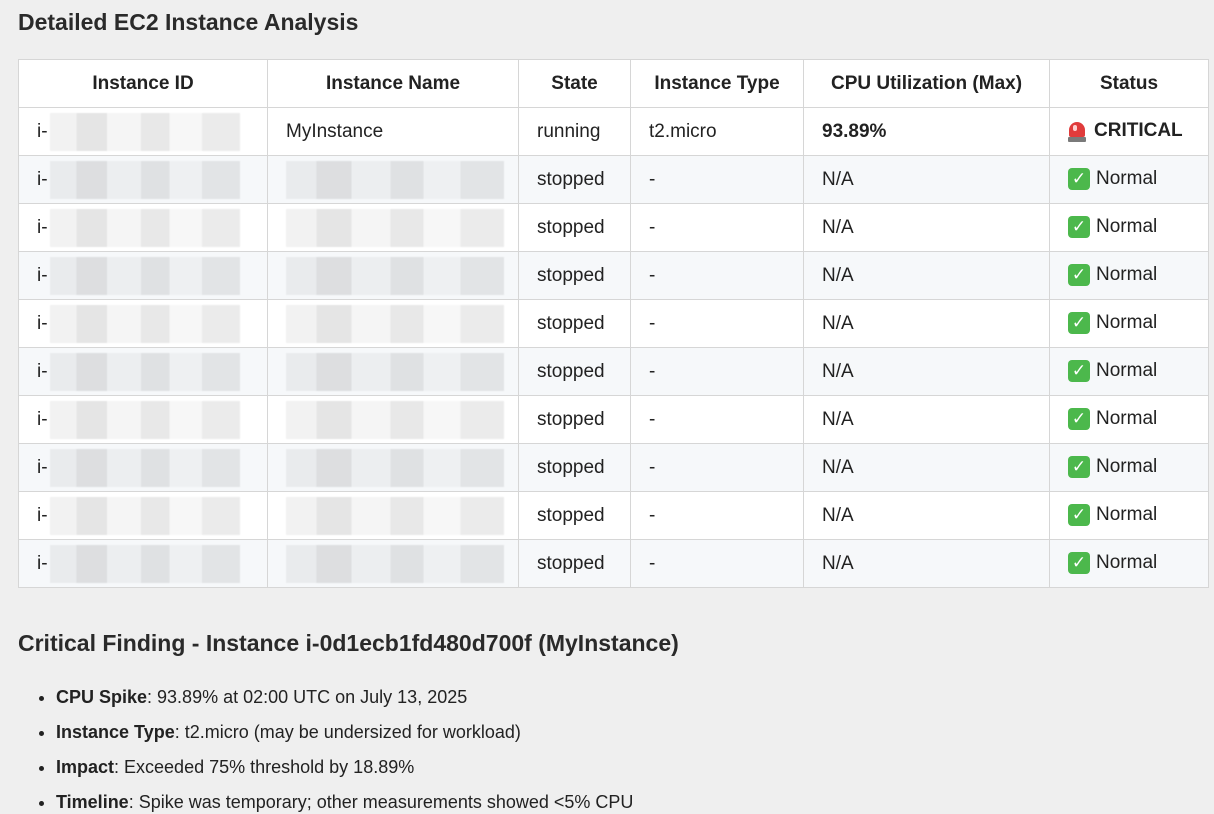 Image resolution: width=1214 pixels, height=814 pixels. Describe the element at coordinates (1129, 83) in the screenshot. I see `column-header-status: Status` at that location.